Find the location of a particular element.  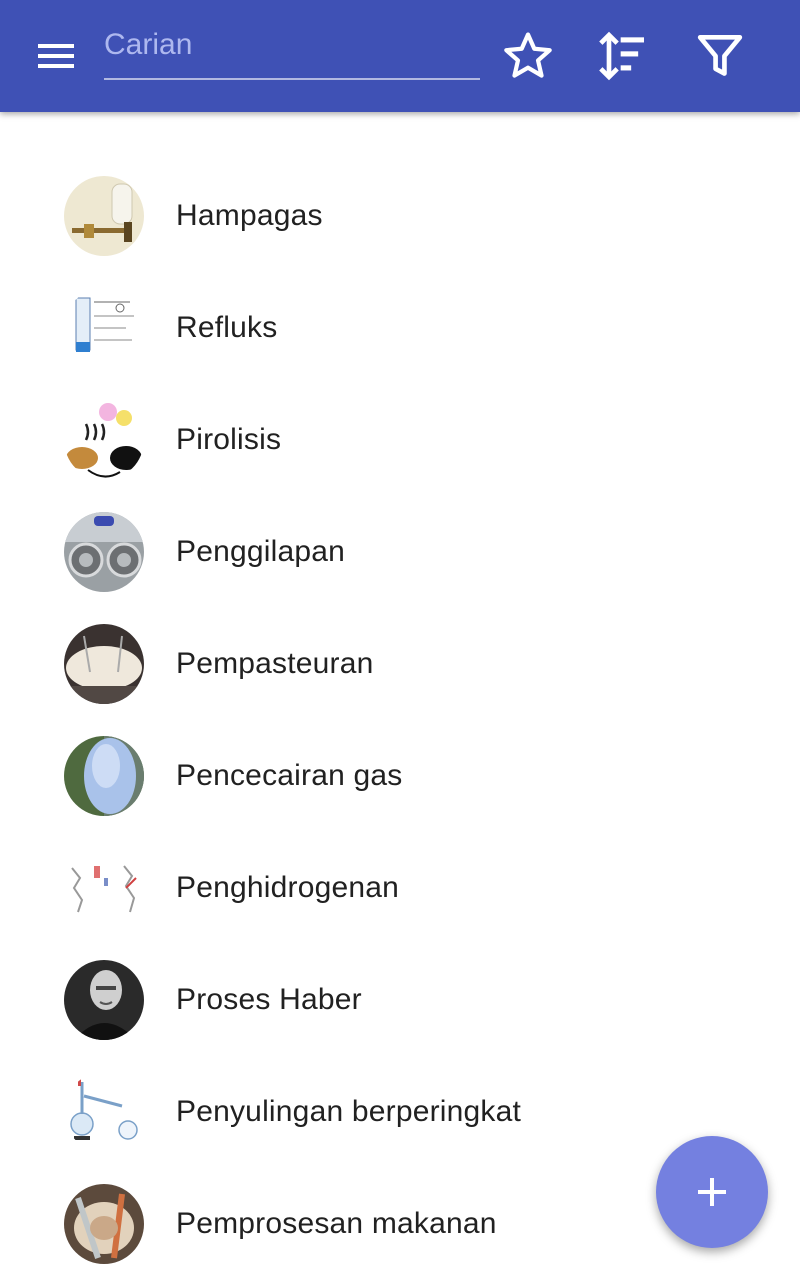

app-bar is located at coordinates (400, 56).